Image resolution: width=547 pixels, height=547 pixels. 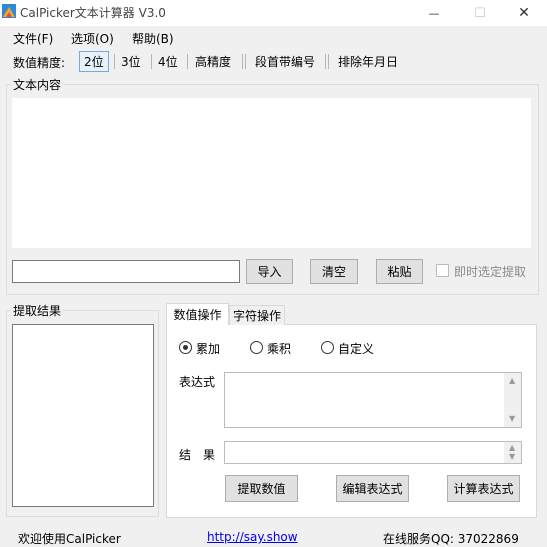 What do you see at coordinates (490, 272) in the screenshot?
I see `instant-extract-label: 即时选定提取` at bounding box center [490, 272].